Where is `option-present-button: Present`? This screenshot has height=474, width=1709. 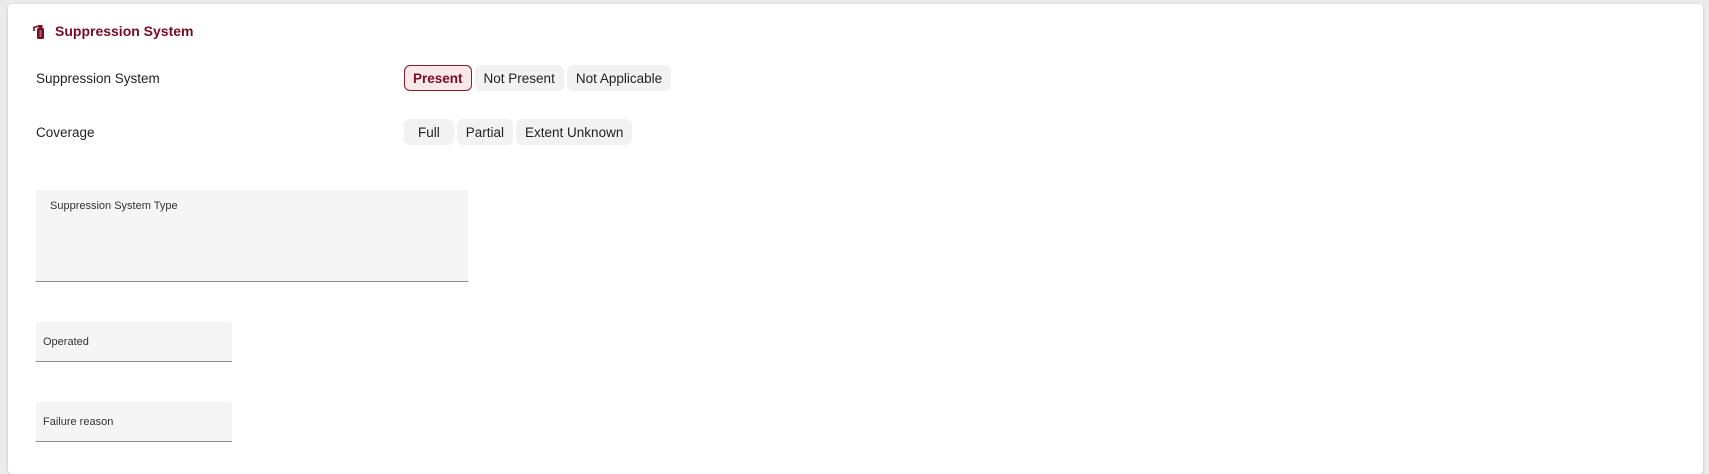
option-present-button: Present is located at coordinates (438, 78).